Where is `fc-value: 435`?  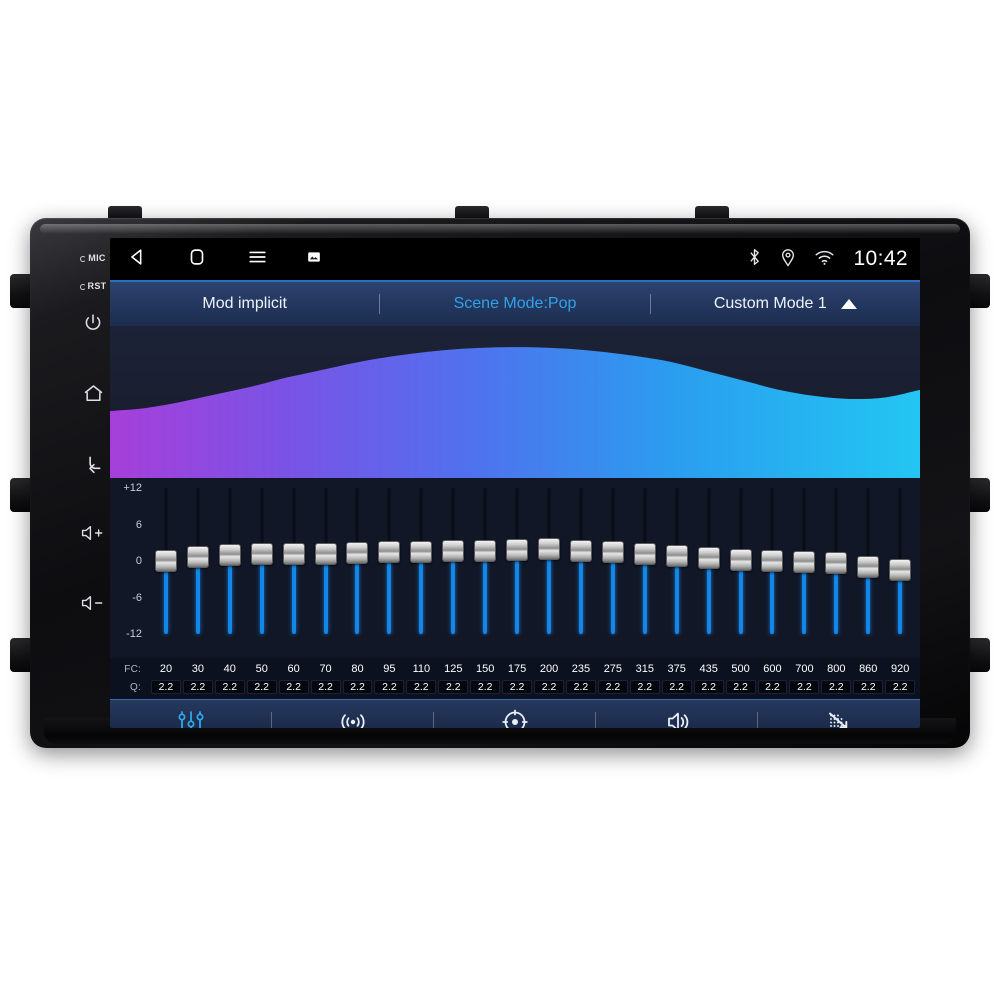 fc-value: 435 is located at coordinates (708, 669).